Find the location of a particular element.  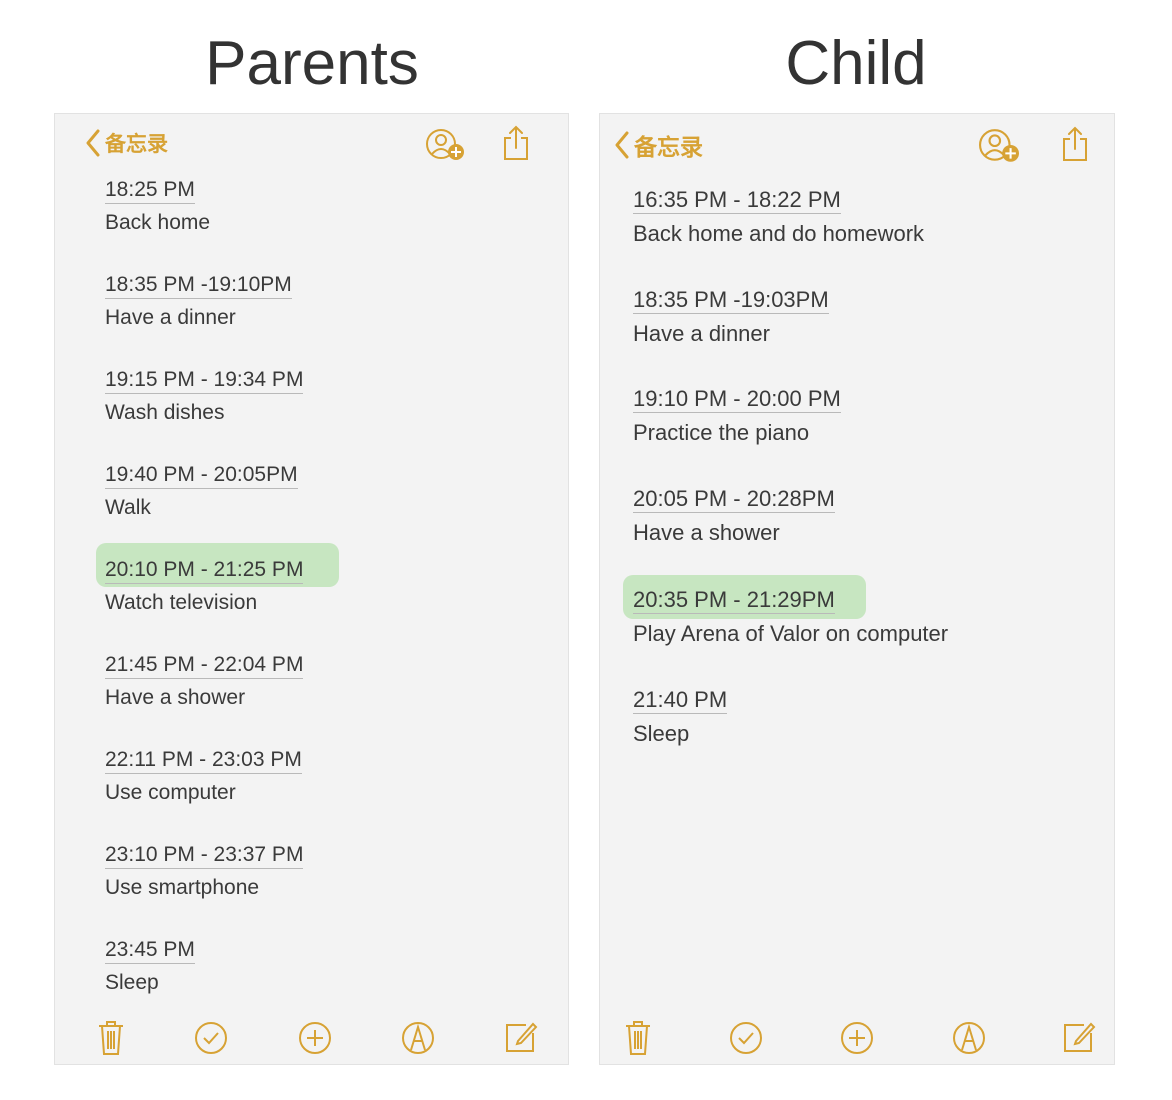

entry-time: 16:35 PM - 18:22 PM is located at coordinates (737, 200).